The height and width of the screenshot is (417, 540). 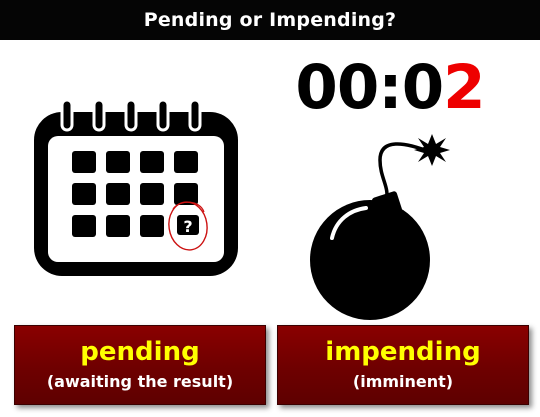 What do you see at coordinates (390, 220) in the screenshot?
I see `bomb-icon` at bounding box center [390, 220].